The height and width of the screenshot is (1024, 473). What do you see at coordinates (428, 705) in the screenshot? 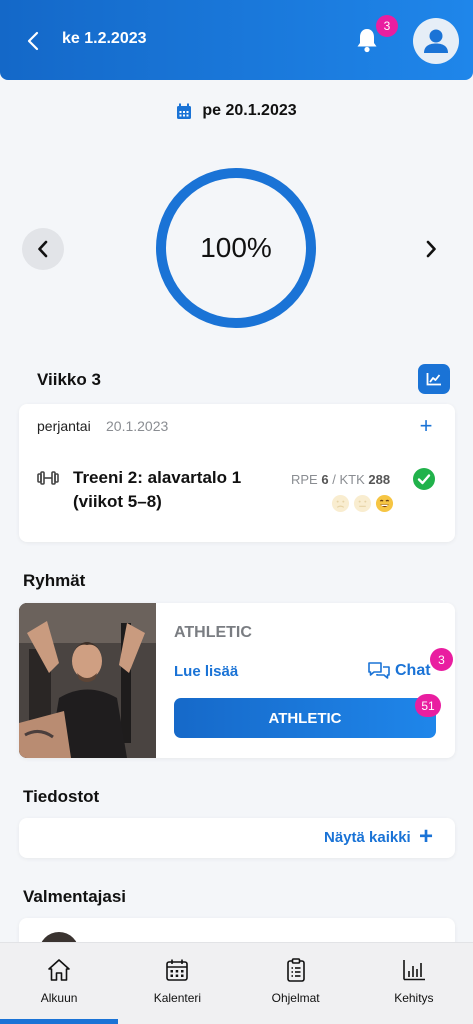
I see `group-unread-badge: 51` at bounding box center [428, 705].